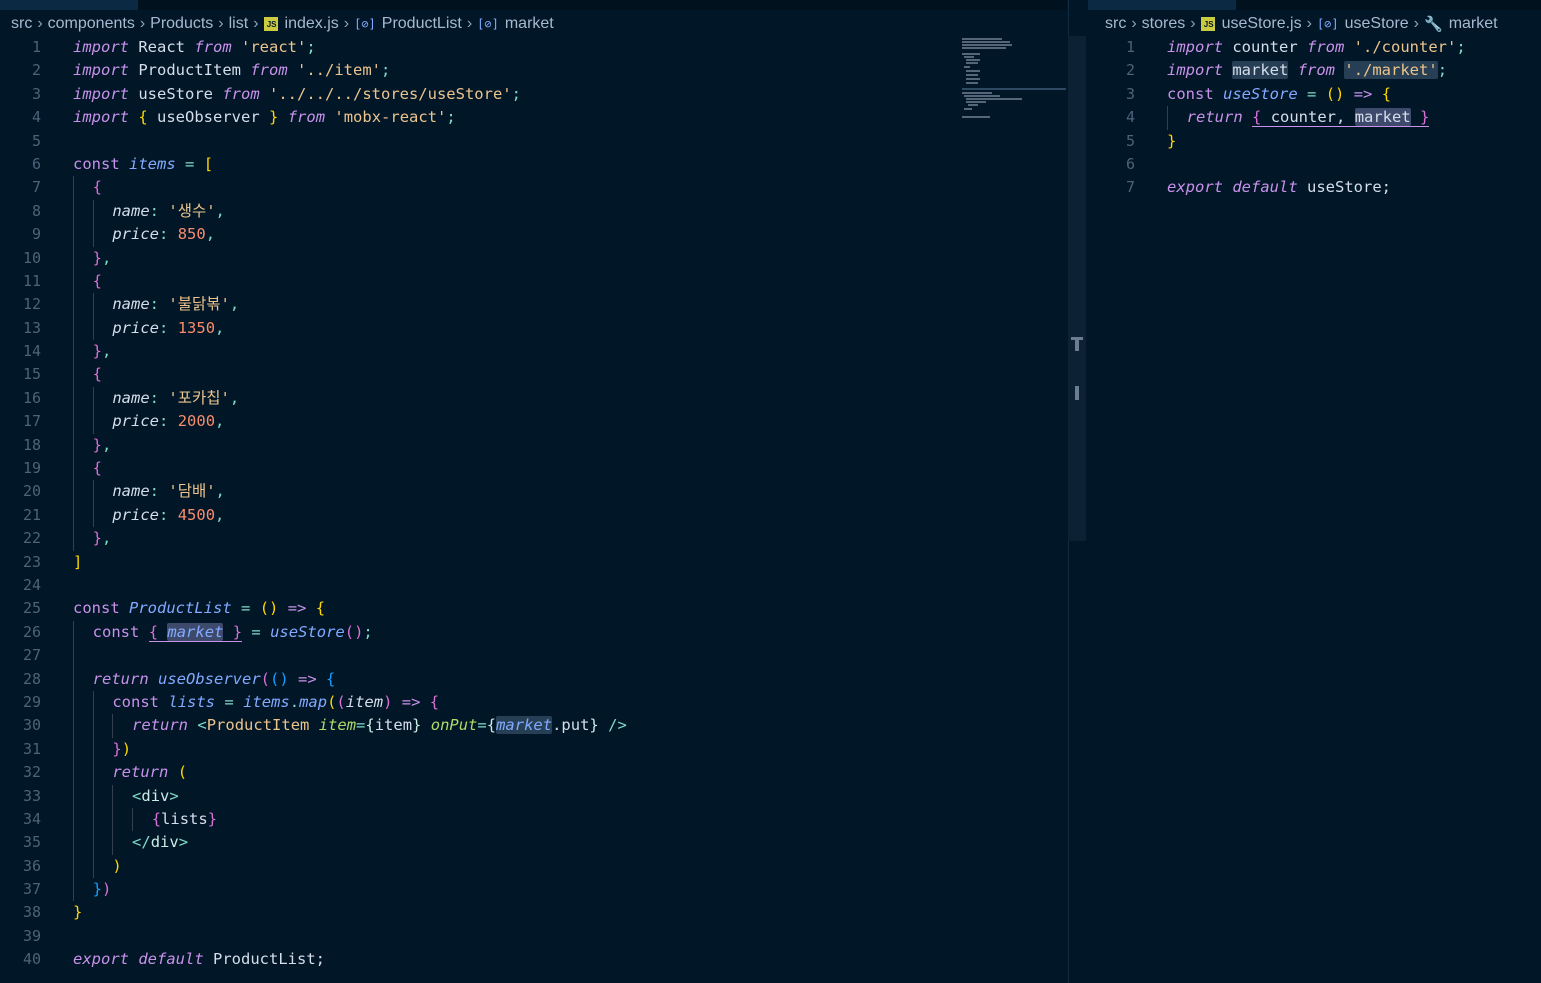 Image resolution: width=1541 pixels, height=983 pixels. I want to click on code-line: 24, so click(475, 585).